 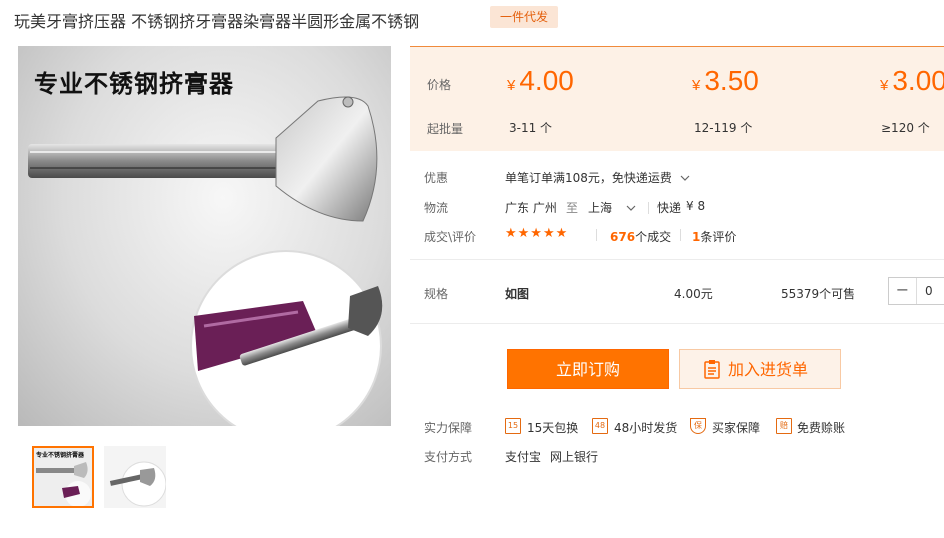 I want to click on ship-to-select: 上海, so click(x=612, y=207).